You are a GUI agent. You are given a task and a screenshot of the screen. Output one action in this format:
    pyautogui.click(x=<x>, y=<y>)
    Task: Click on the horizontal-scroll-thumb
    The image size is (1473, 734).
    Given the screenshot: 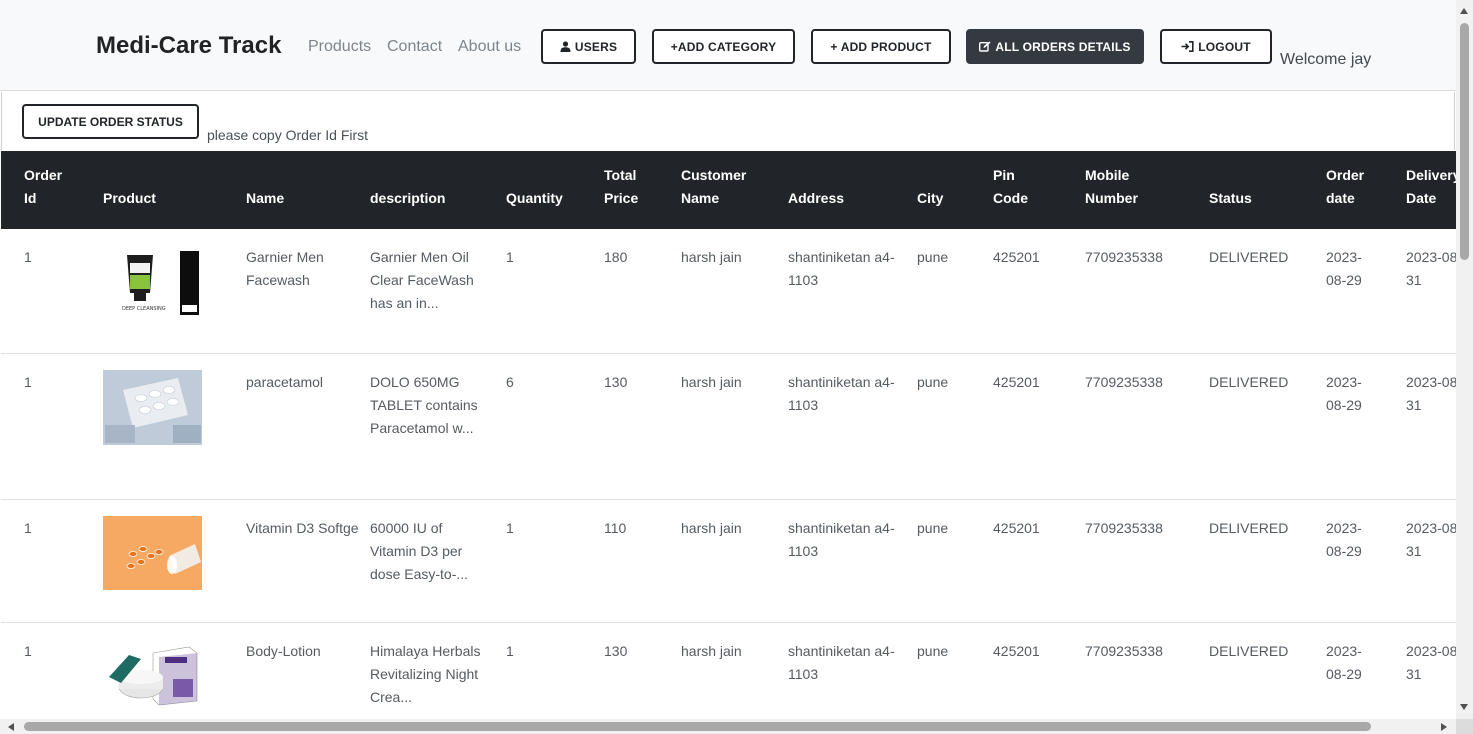 What is the action you would take?
    pyautogui.click(x=697, y=726)
    